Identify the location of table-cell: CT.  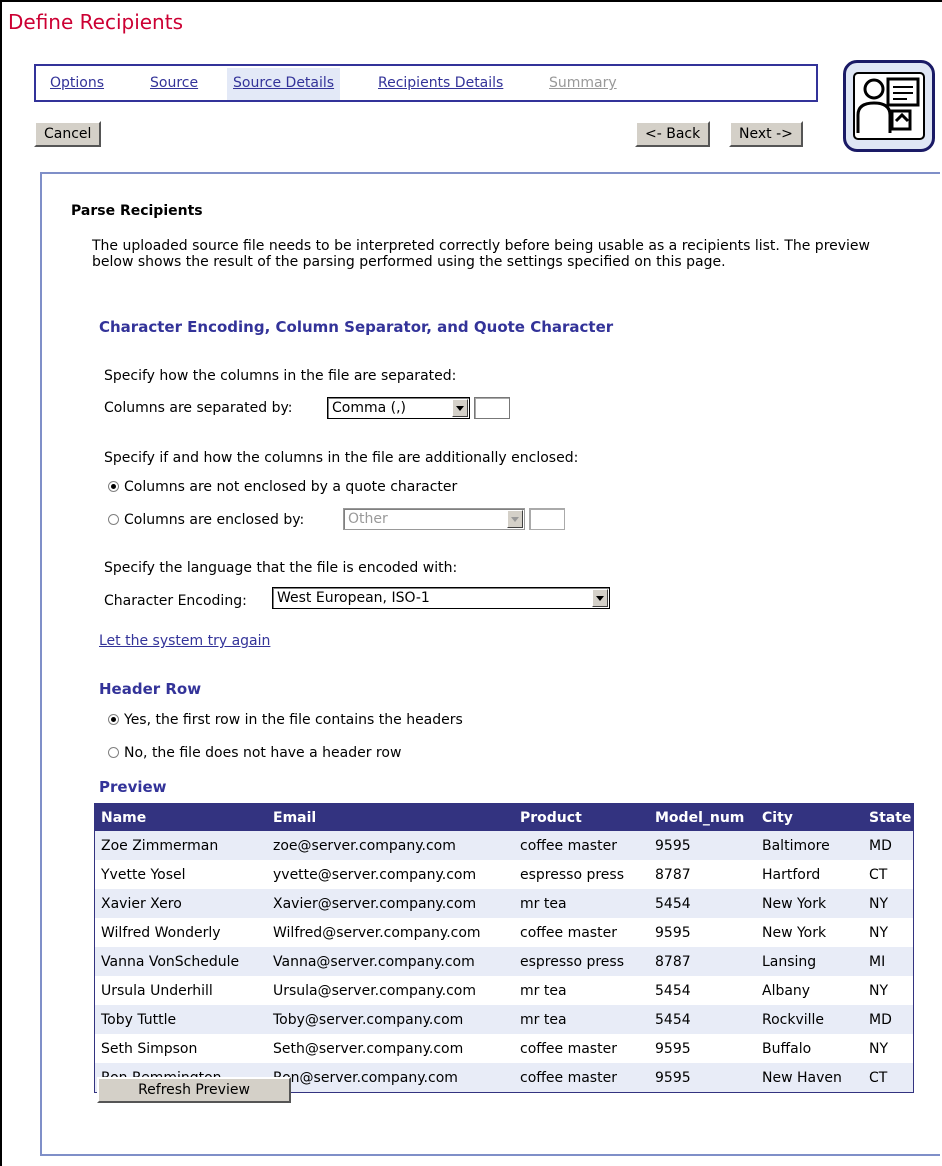
(878, 874).